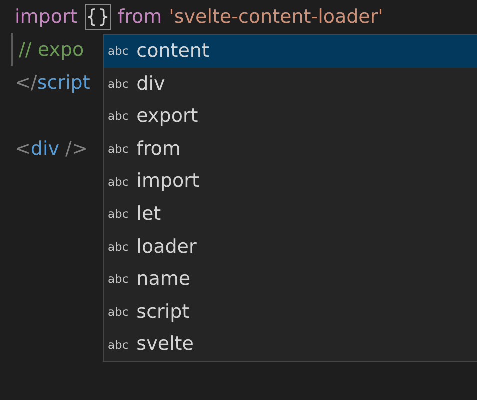  I want to click on suggestion-label: script, so click(163, 312).